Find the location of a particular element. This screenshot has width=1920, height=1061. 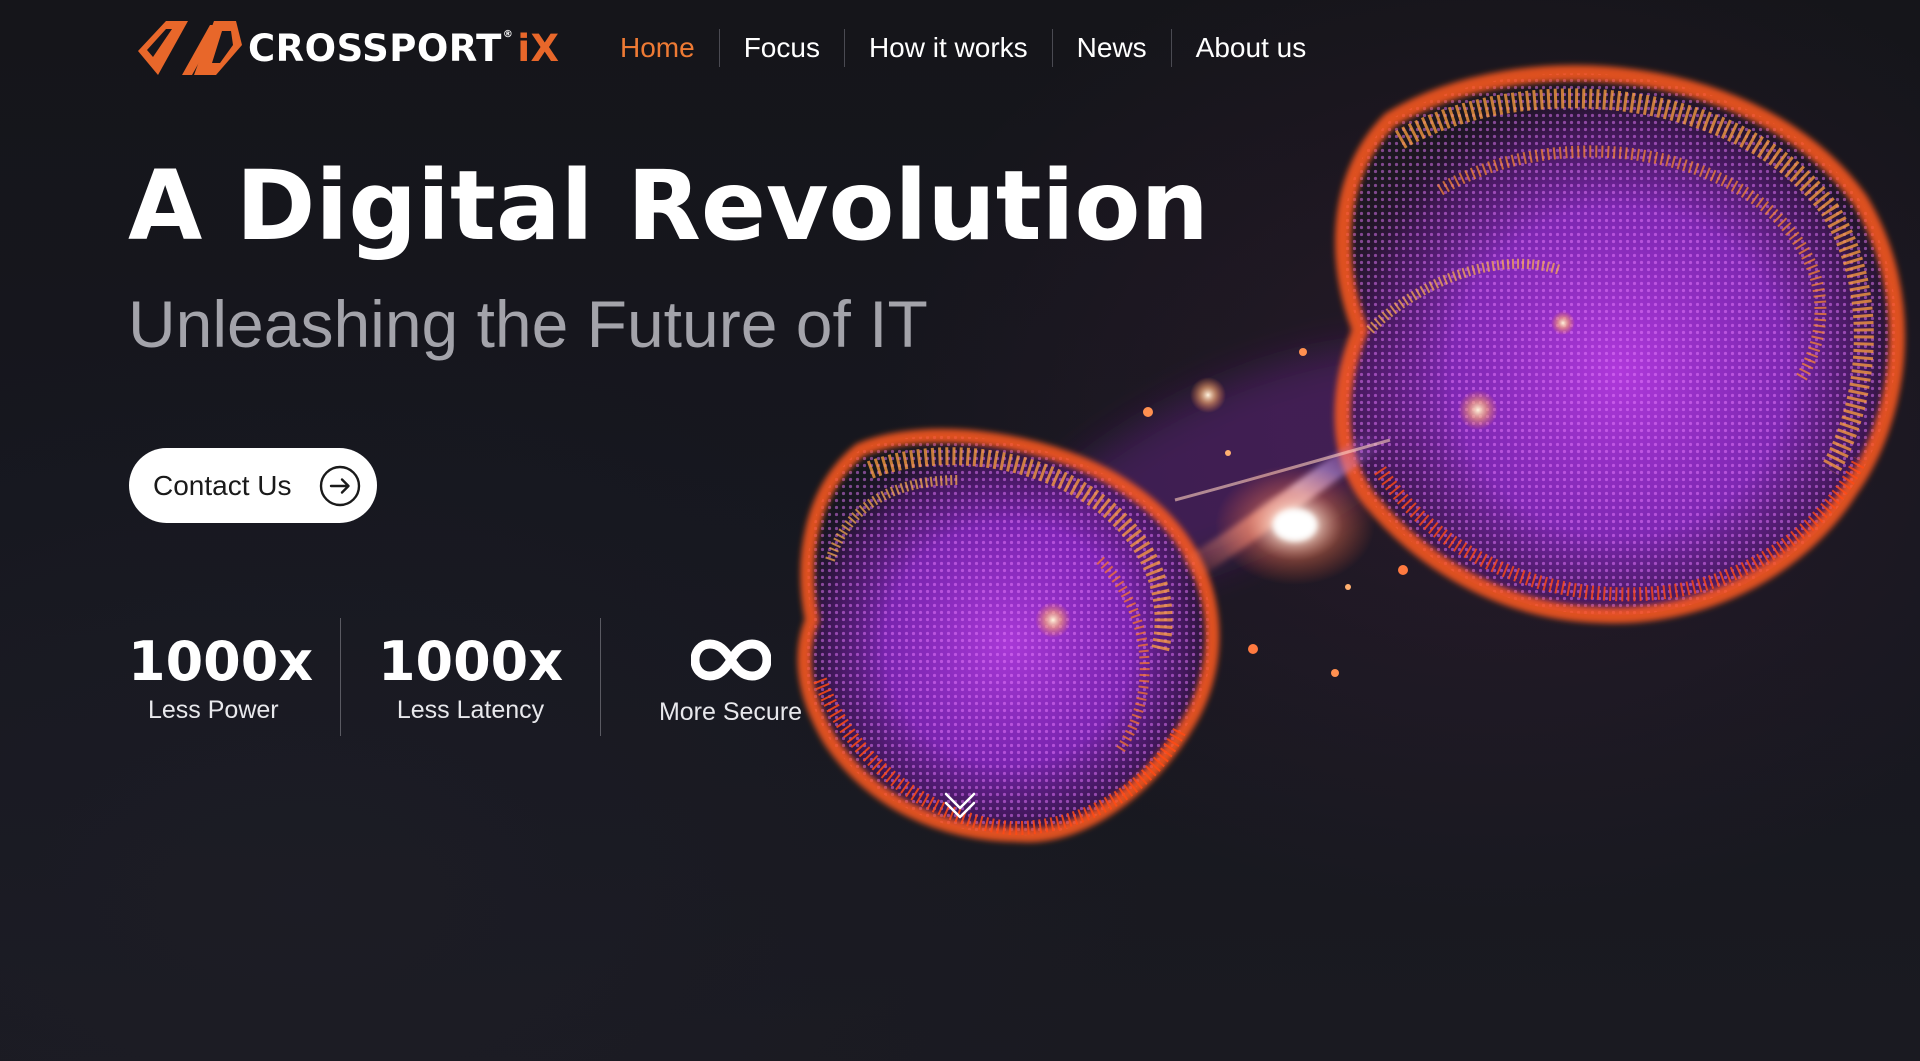

stat-label: Less Latency is located at coordinates (470, 710).